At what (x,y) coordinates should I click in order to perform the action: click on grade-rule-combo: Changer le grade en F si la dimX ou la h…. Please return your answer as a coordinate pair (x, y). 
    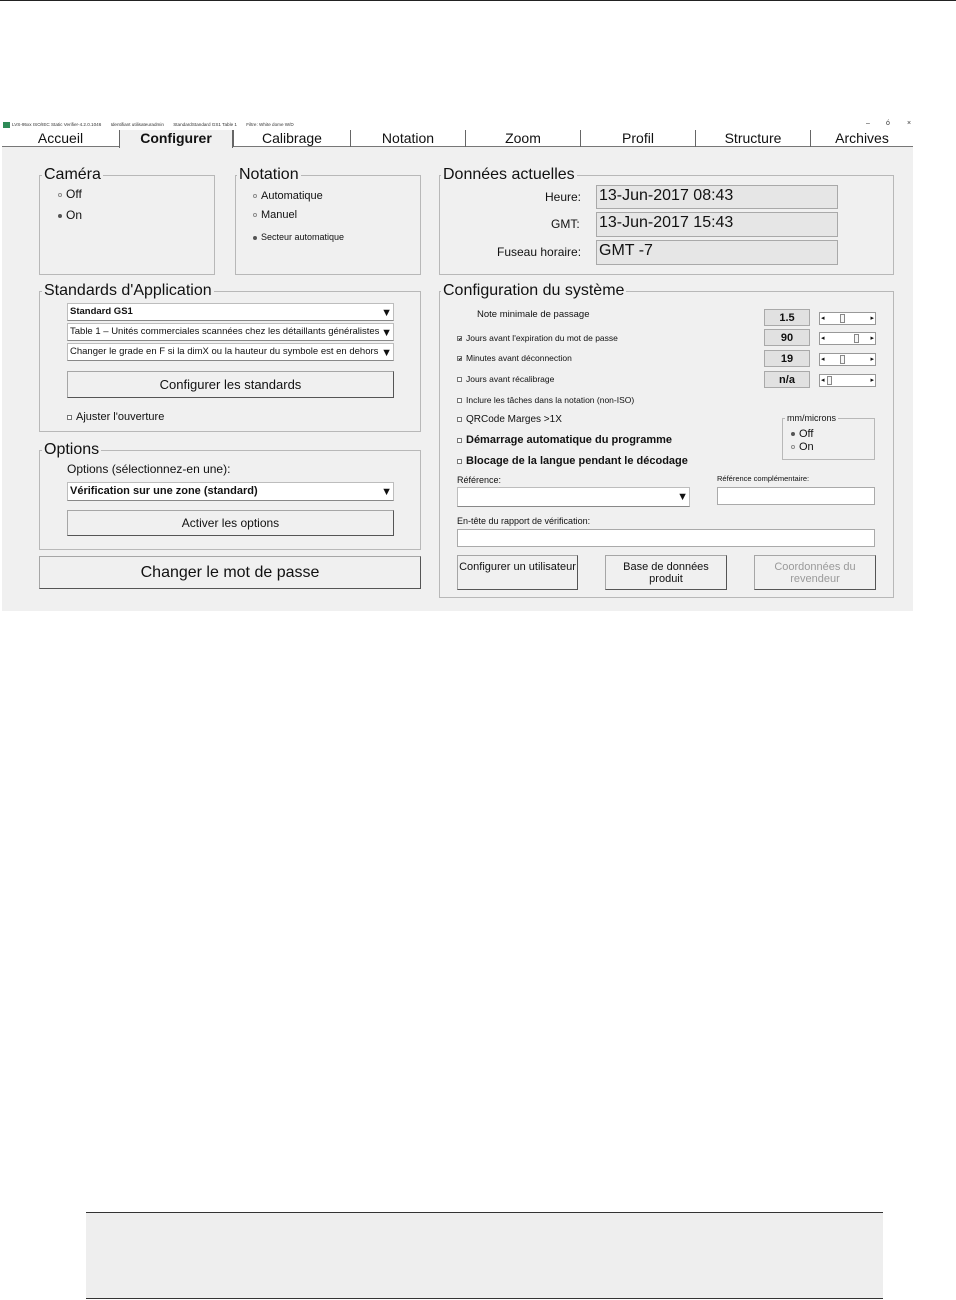
    Looking at the image, I should click on (230, 352).